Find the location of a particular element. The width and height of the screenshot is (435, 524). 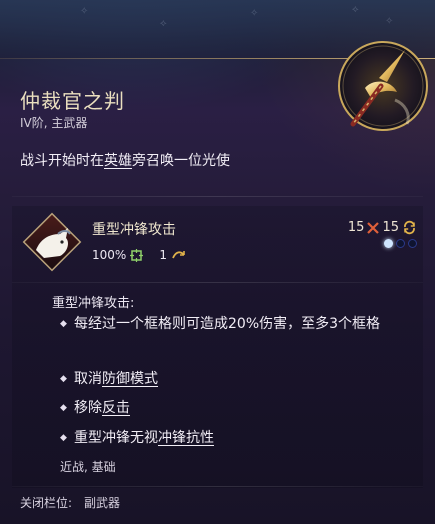

hit-chance: 100% is located at coordinates (109, 255).